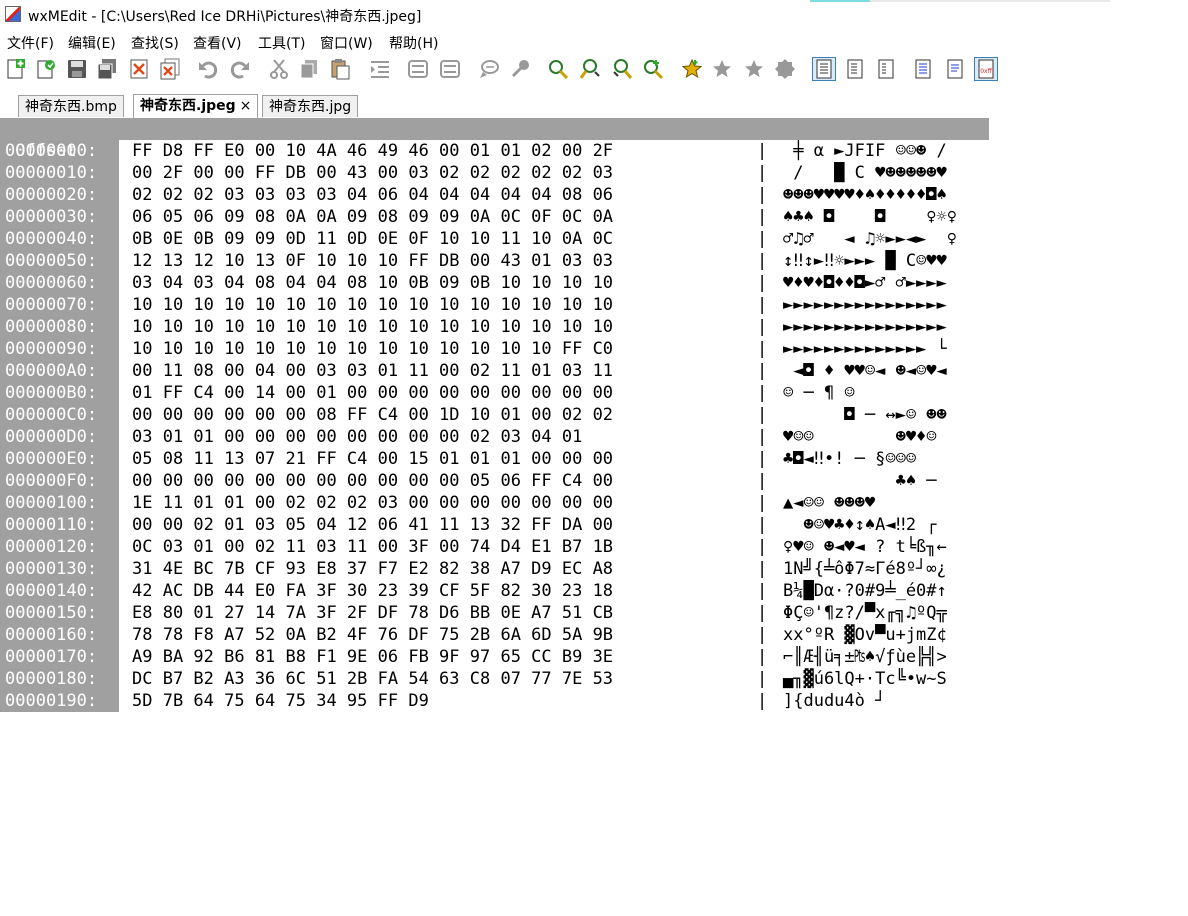 This screenshot has height=916, width=1188. What do you see at coordinates (870, 239) in the screenshot?
I see `ascii-text: ♂♫♂ ◄ ♫☼►►◄► ♀` at bounding box center [870, 239].